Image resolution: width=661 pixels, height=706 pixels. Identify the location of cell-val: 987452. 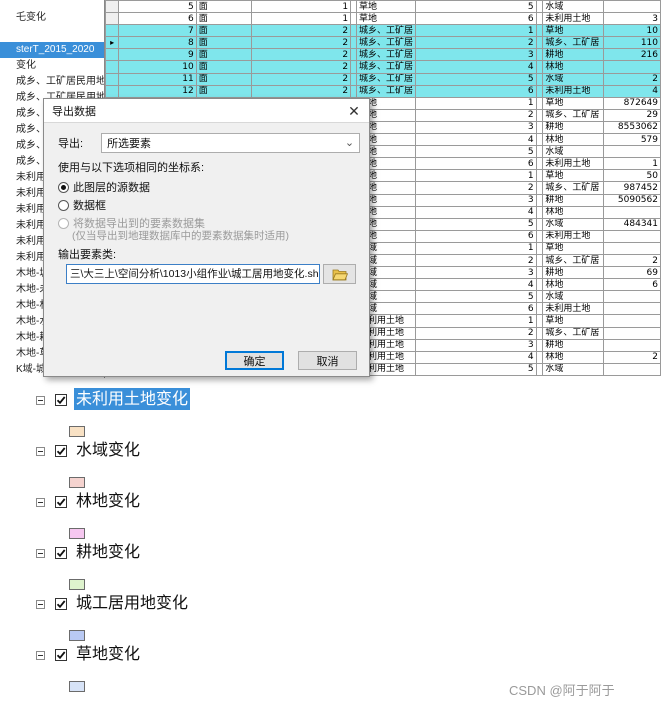
(632, 188).